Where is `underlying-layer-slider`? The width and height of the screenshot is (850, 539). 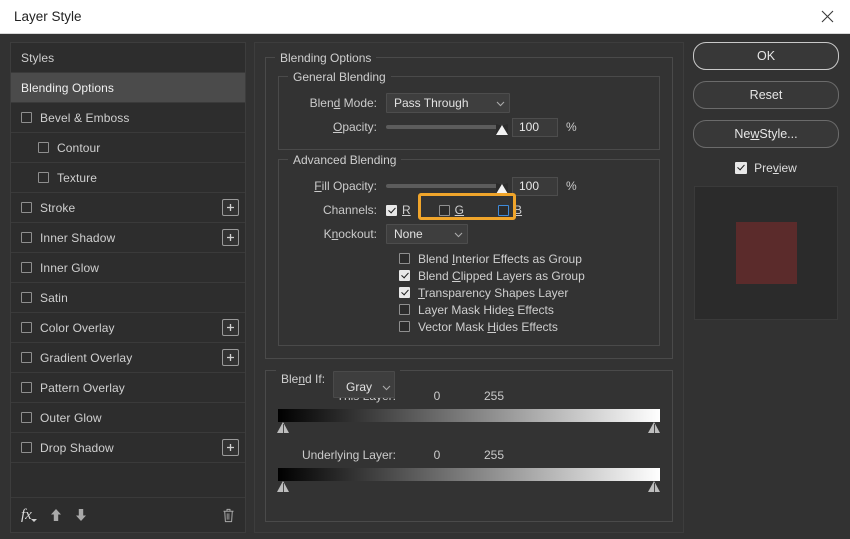
underlying-layer-slider is located at coordinates (469, 480).